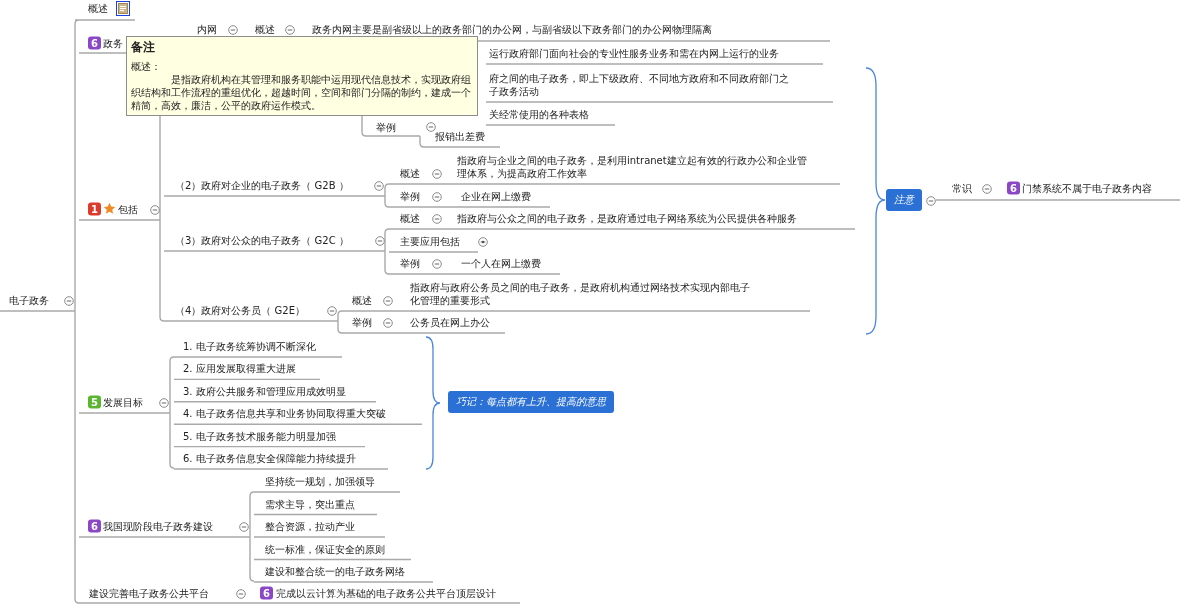 This screenshot has height=611, width=1195. What do you see at coordinates (128, 209) in the screenshot?
I see `topic-label: 包括` at bounding box center [128, 209].